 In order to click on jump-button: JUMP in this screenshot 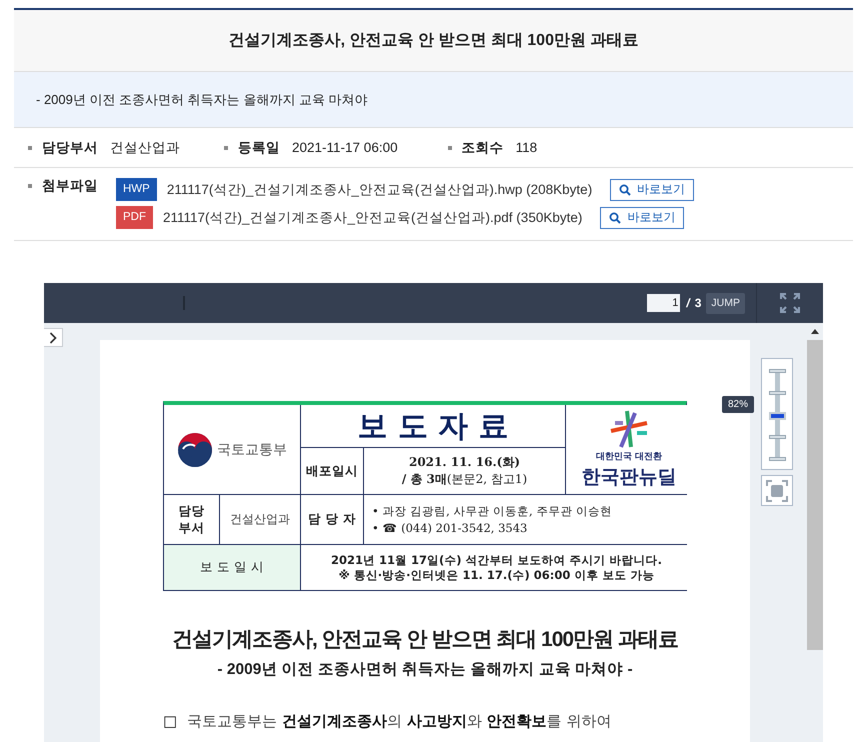, I will do `click(725, 303)`.